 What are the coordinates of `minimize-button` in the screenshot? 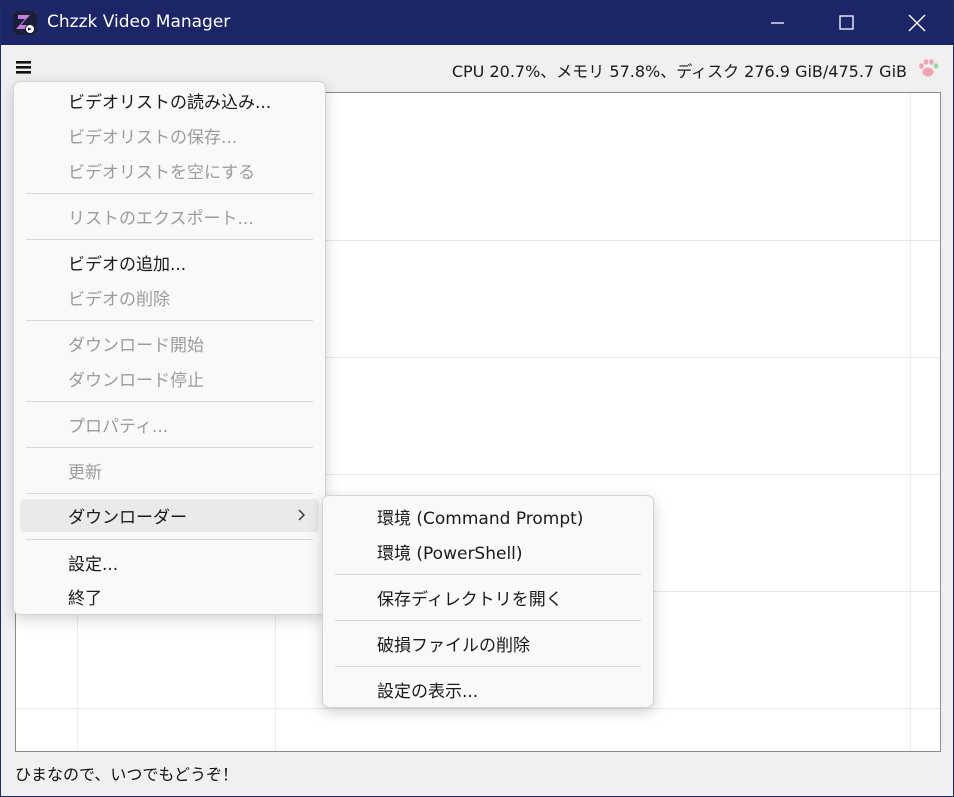 It's located at (778, 23).